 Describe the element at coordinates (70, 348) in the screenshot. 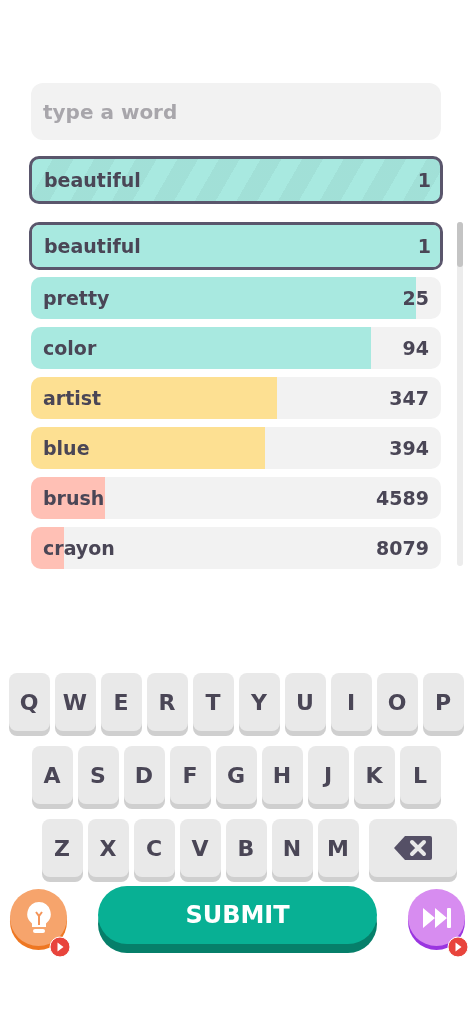

I see `guess-word: color` at that location.